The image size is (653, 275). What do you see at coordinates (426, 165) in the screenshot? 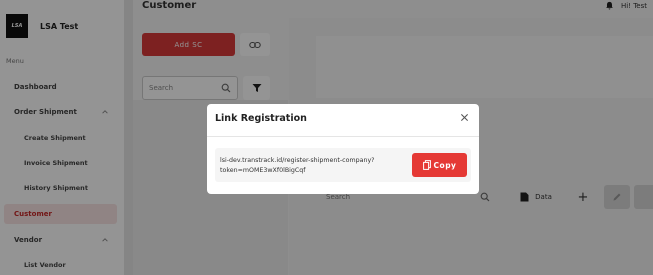
I see `copy-icon` at bounding box center [426, 165].